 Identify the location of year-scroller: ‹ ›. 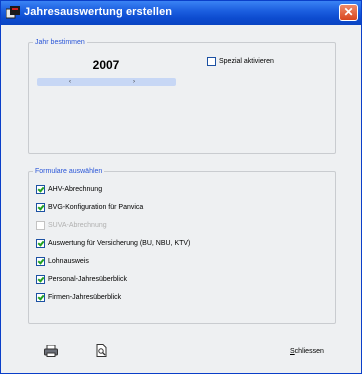
(106, 82).